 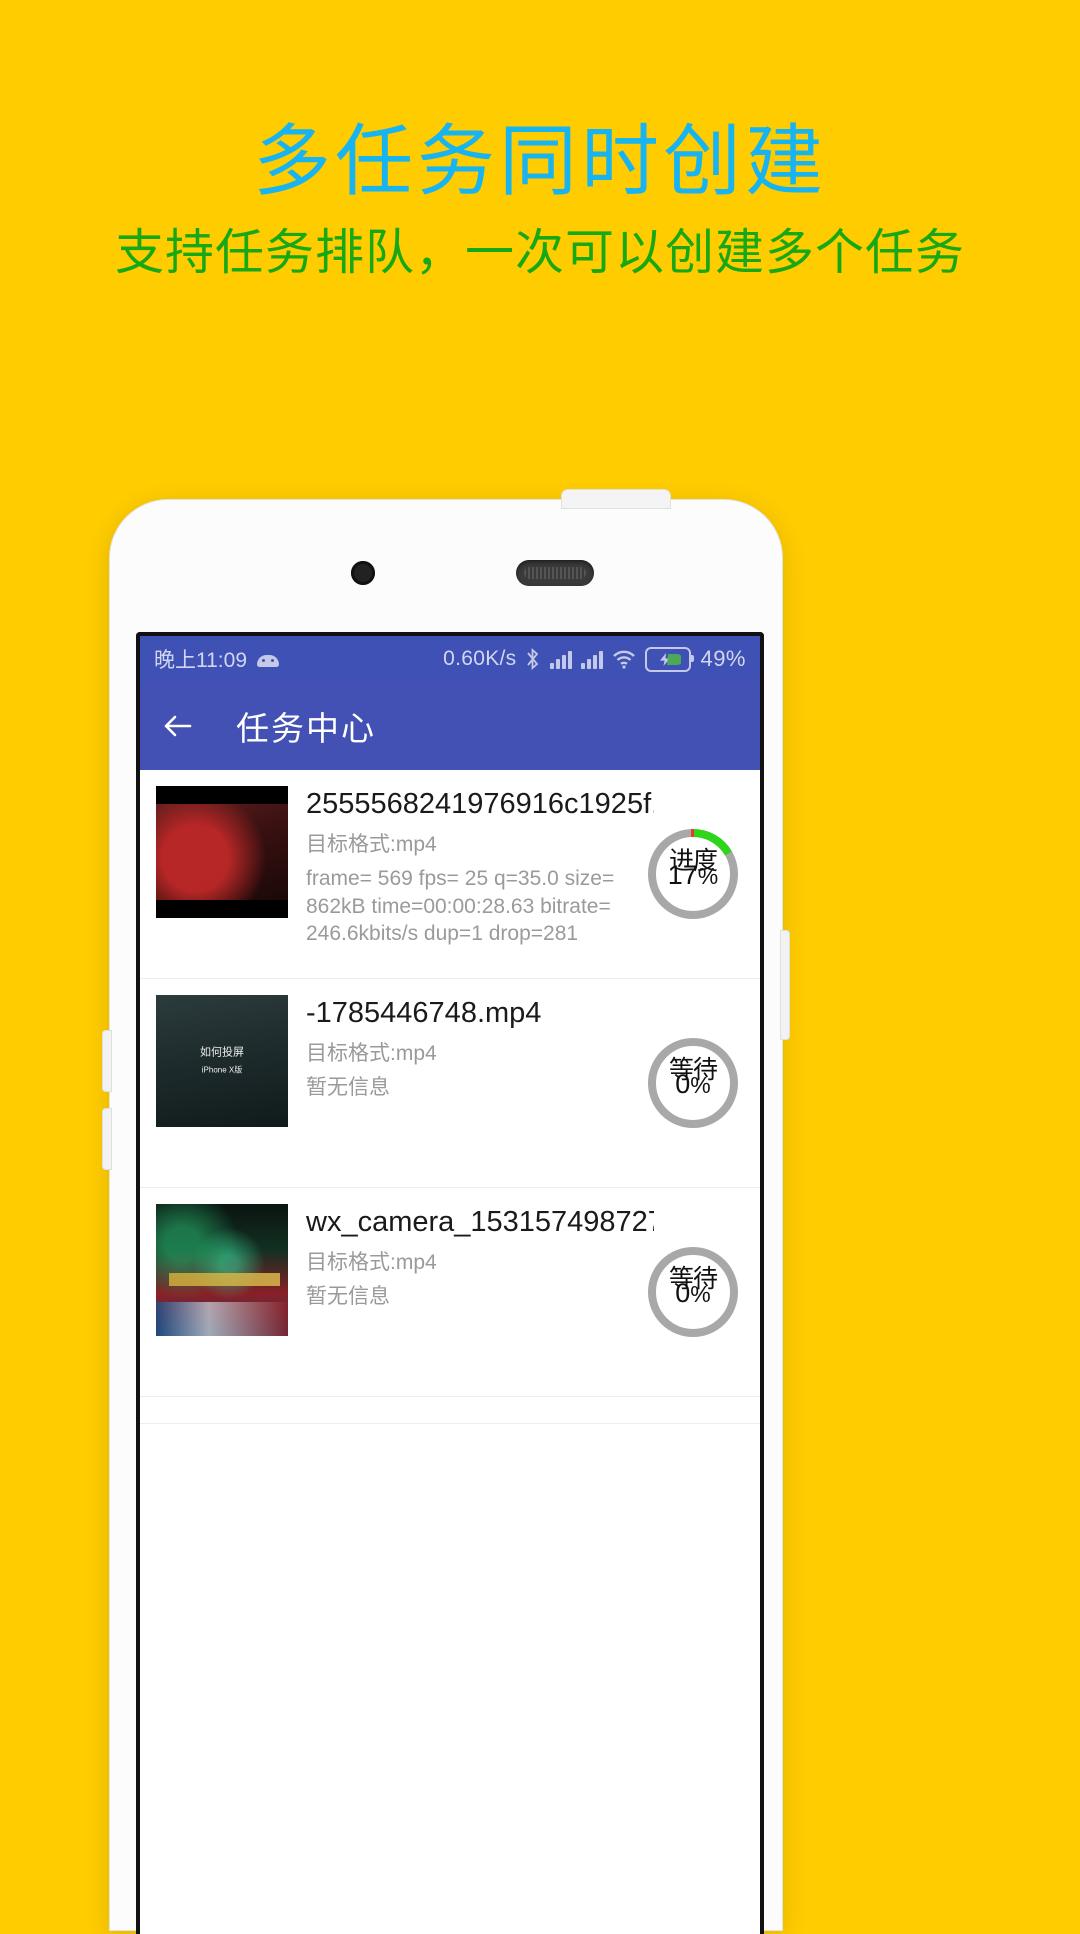 I want to click on status-time: 晚上11:09, so click(x=200, y=660).